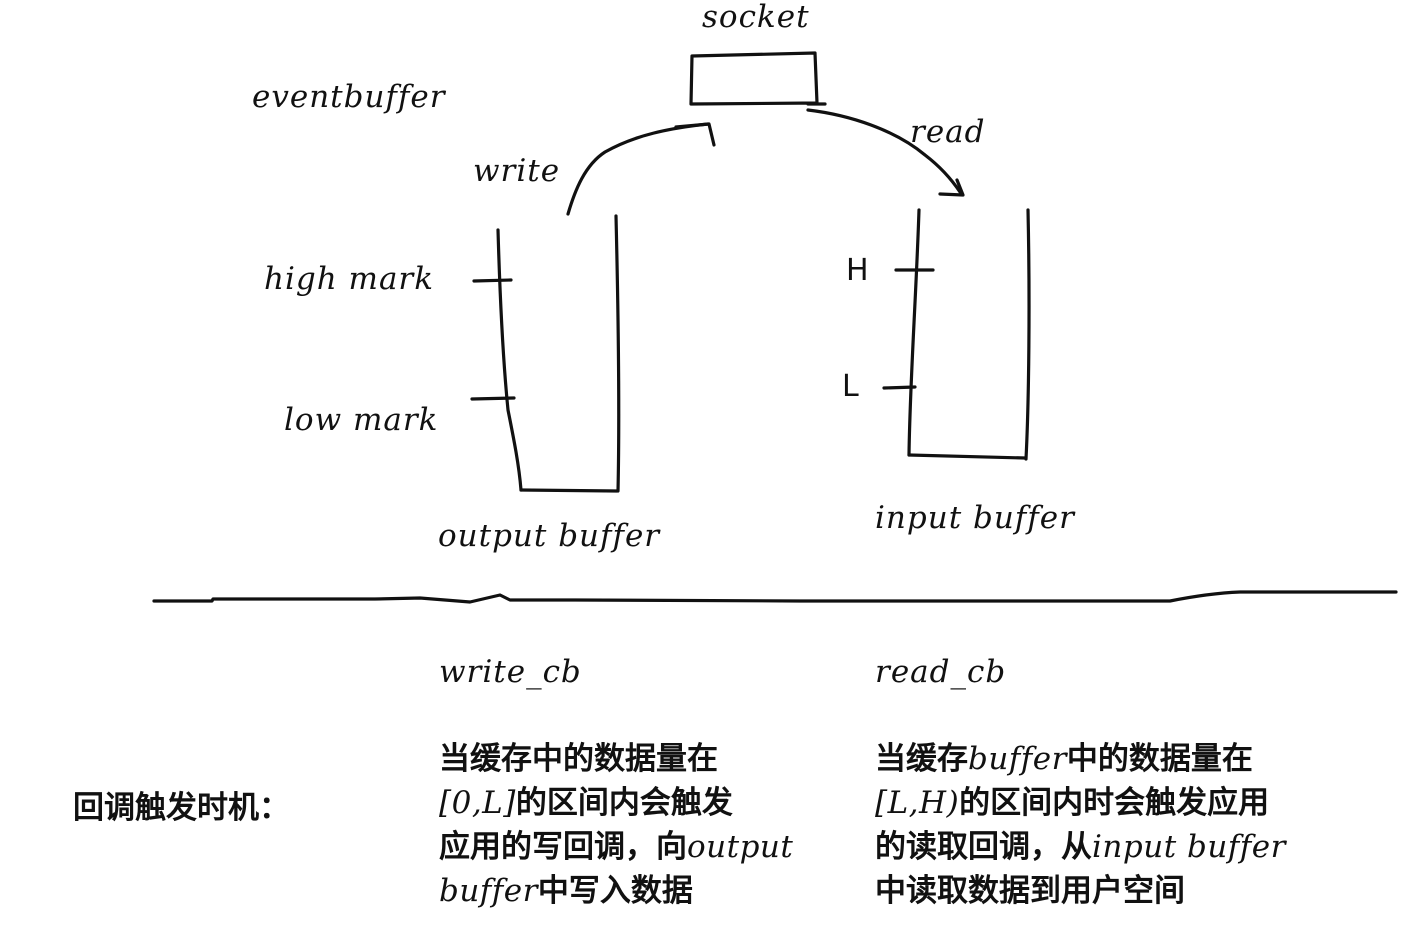 The image size is (1417, 952). I want to click on input-buffer-left-wall, so click(914, 332).